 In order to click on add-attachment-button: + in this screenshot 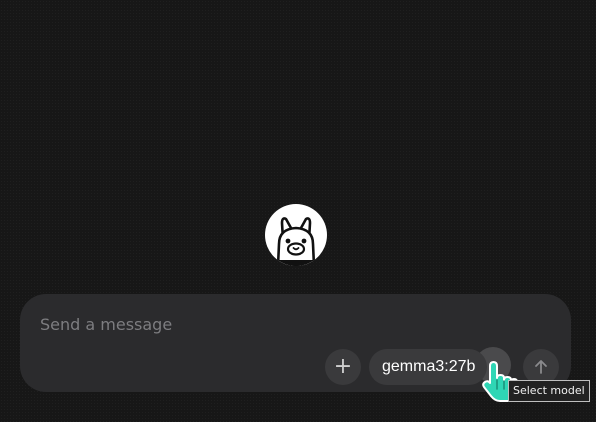, I will do `click(343, 367)`.